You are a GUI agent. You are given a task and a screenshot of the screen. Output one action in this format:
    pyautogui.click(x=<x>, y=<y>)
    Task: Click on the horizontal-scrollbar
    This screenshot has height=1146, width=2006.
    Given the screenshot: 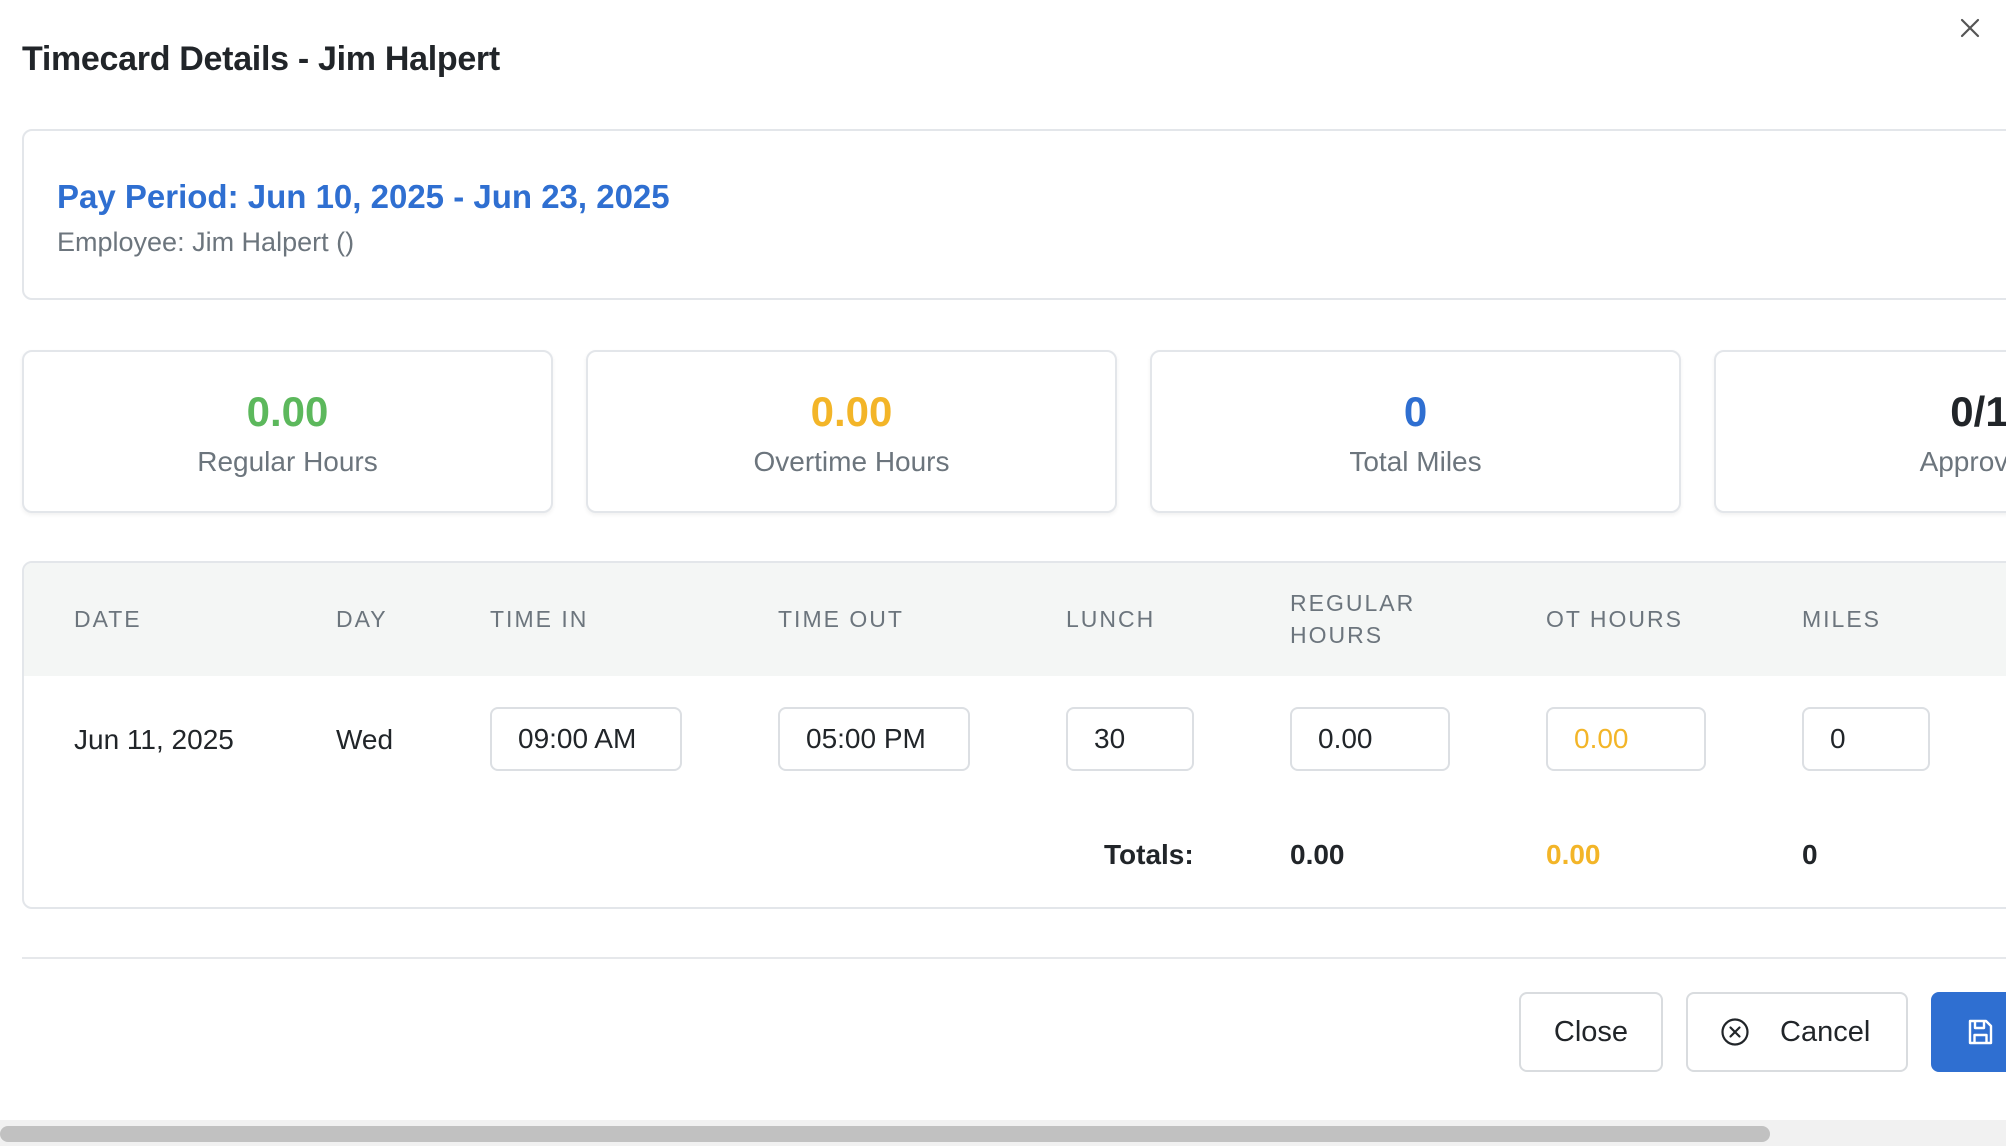 What is the action you would take?
    pyautogui.click(x=1003, y=1133)
    